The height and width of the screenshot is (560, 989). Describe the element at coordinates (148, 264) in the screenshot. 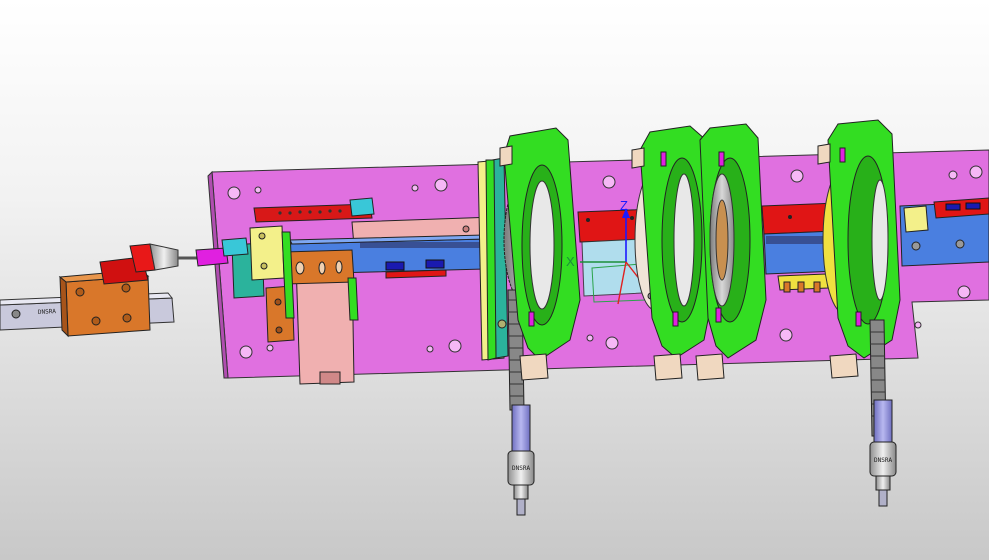

I see `red-cylinder-block` at that location.